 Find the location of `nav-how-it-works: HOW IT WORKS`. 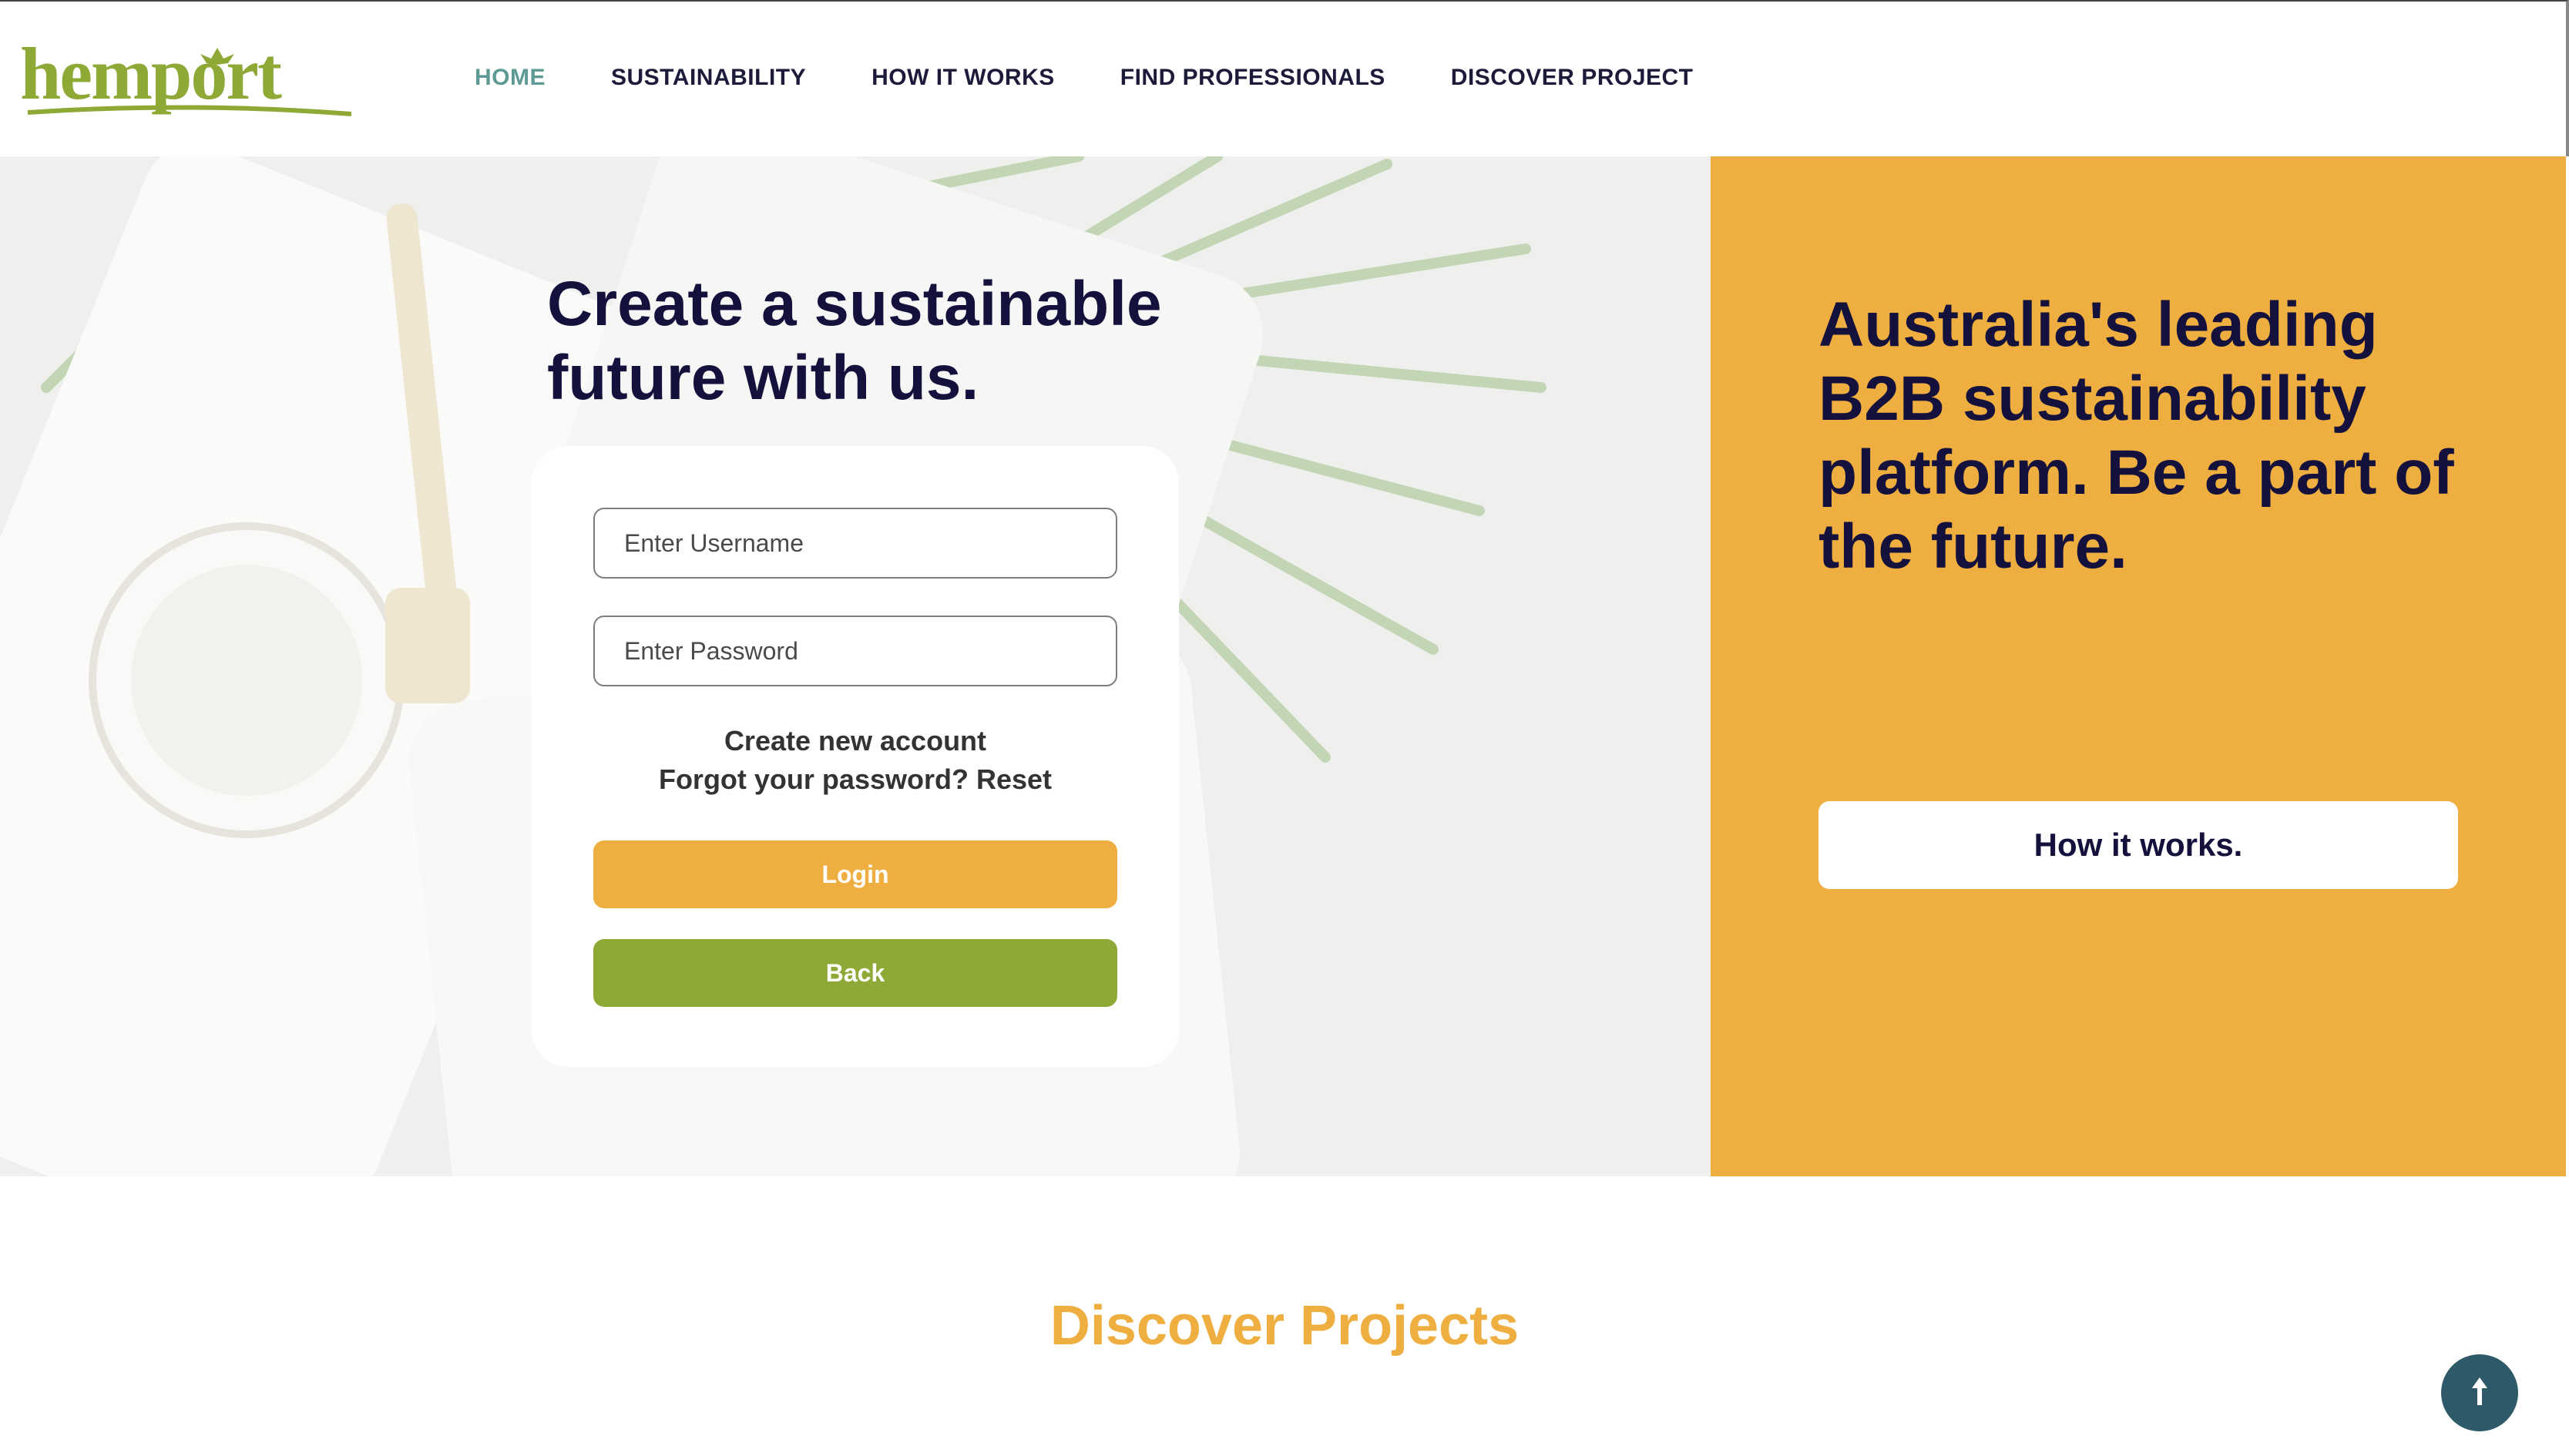

nav-how-it-works: HOW IT WORKS is located at coordinates (963, 78).